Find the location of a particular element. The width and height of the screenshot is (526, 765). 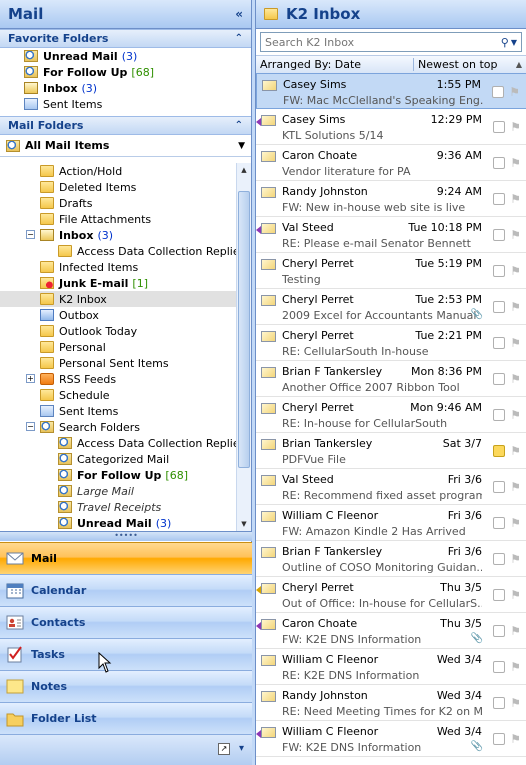

folder-tree-item: Action/Hold is located at coordinates (118, 171).